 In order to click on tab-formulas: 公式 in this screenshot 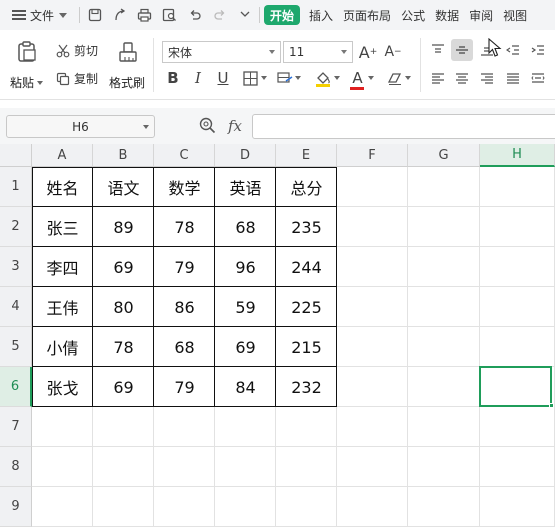, I will do `click(413, 15)`.